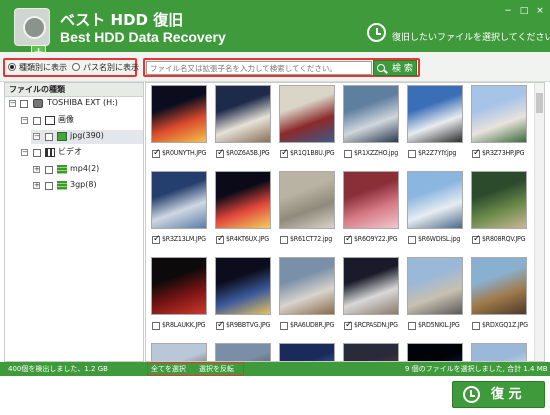 The height and width of the screenshot is (415, 550). I want to click on close-button: ×, so click(540, 11).